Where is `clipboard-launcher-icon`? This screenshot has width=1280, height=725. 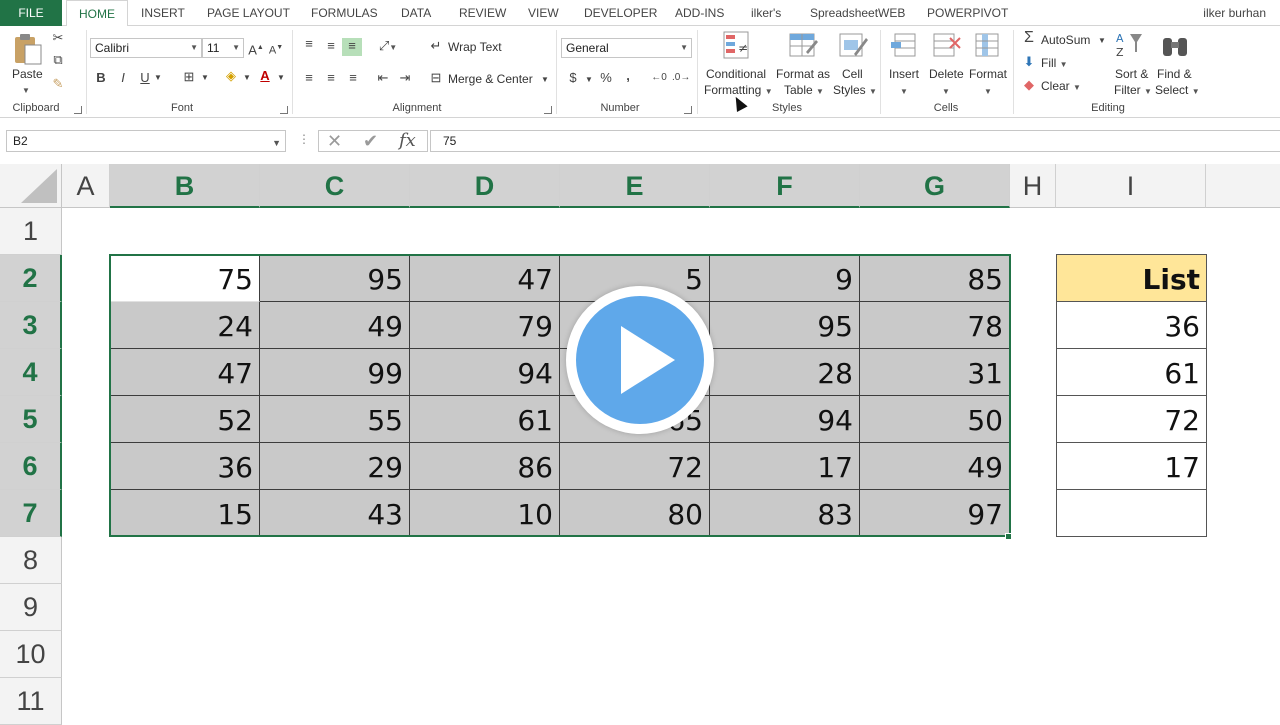
clipboard-launcher-icon is located at coordinates (78, 110).